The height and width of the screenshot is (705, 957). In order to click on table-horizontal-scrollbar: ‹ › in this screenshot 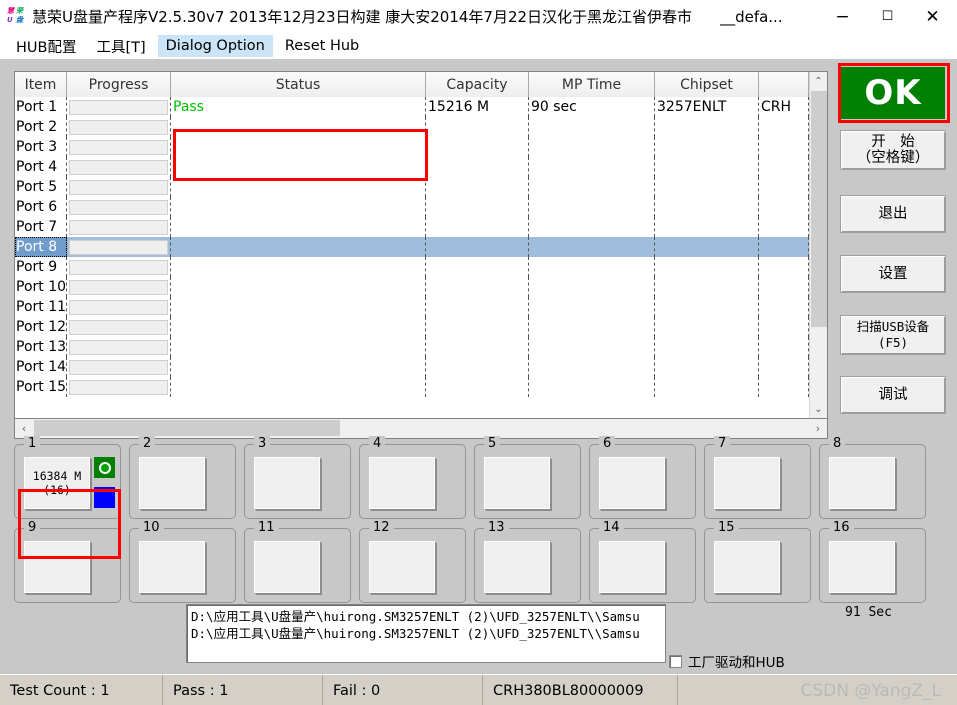, I will do `click(421, 429)`.